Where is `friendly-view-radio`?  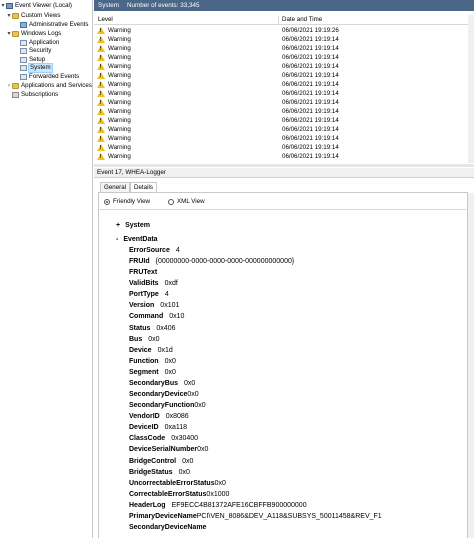 friendly-view-radio is located at coordinates (107, 201).